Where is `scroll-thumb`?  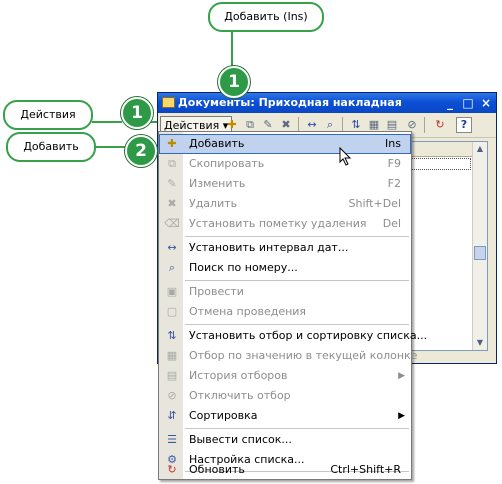 scroll-thumb is located at coordinates (480, 253).